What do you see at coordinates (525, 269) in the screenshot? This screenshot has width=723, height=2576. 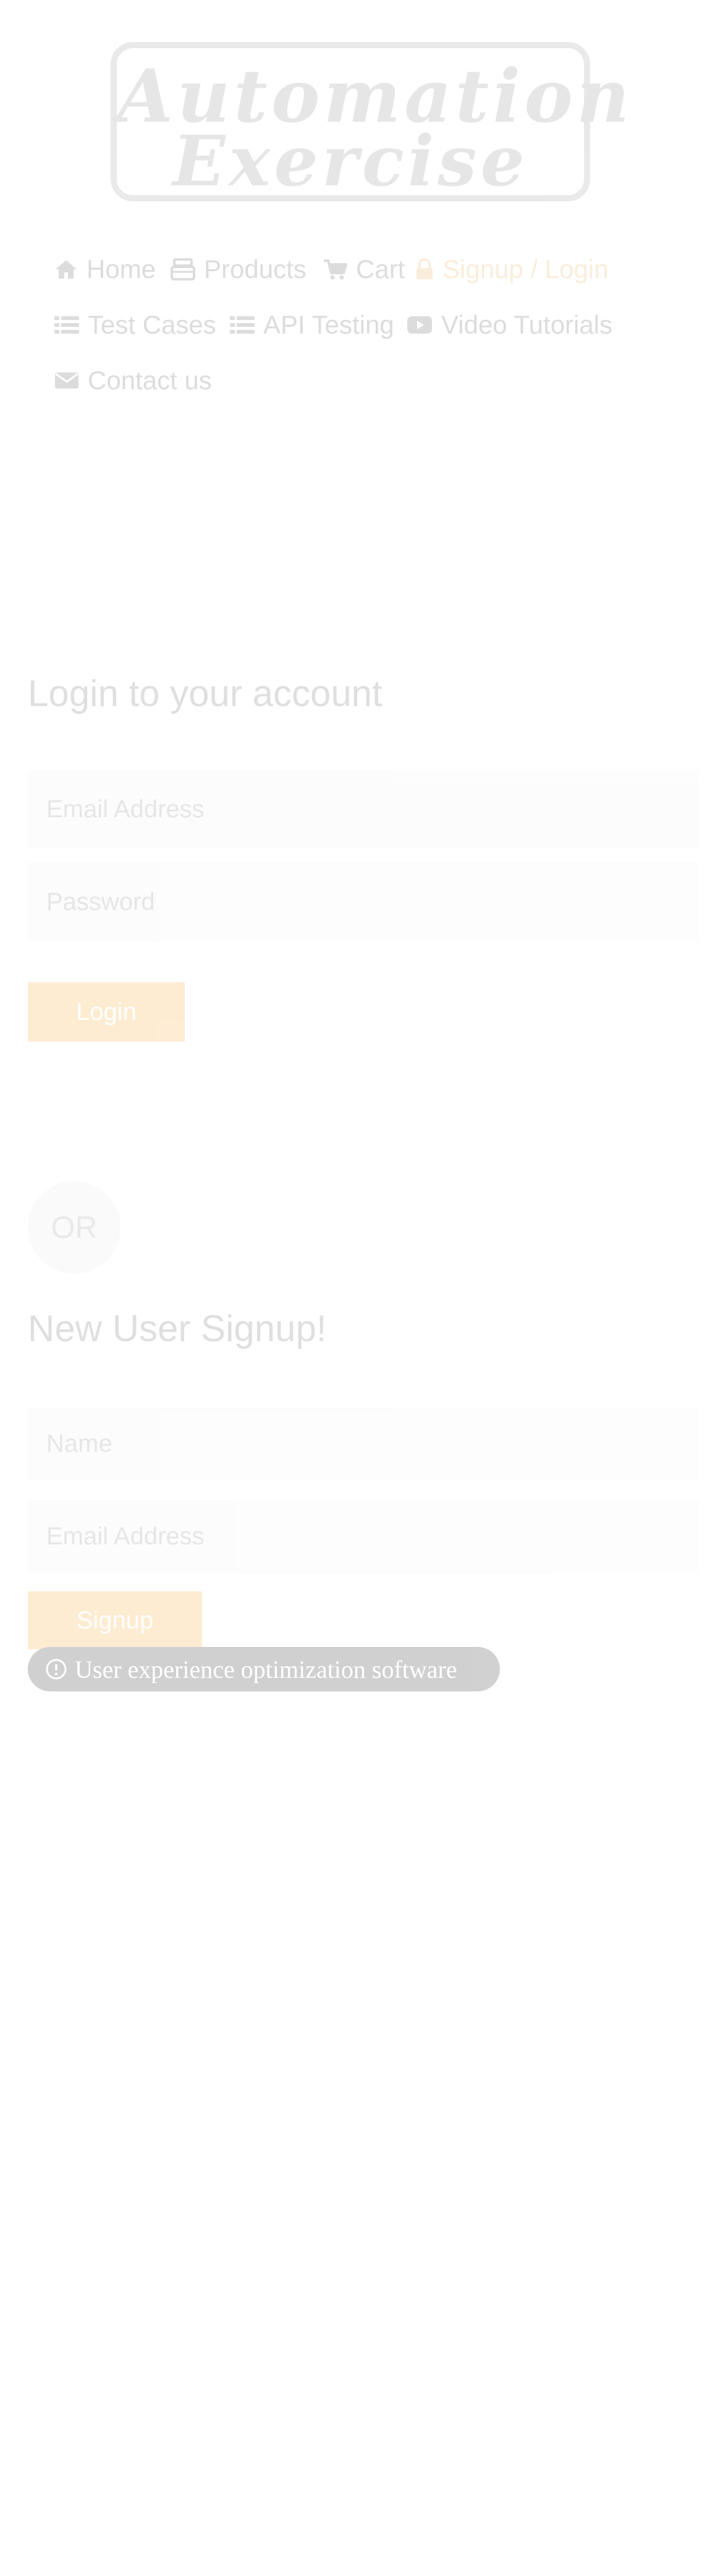 I see `nav-label-signup-login: Signup / Login` at bounding box center [525, 269].